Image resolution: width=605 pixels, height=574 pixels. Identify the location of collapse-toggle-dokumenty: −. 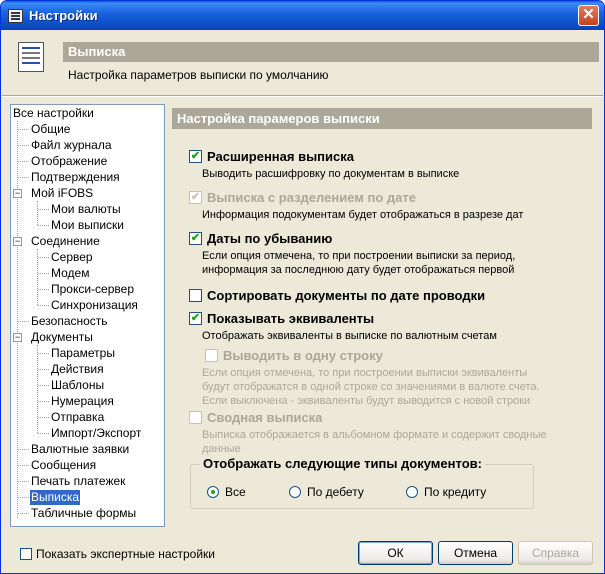
(17, 337).